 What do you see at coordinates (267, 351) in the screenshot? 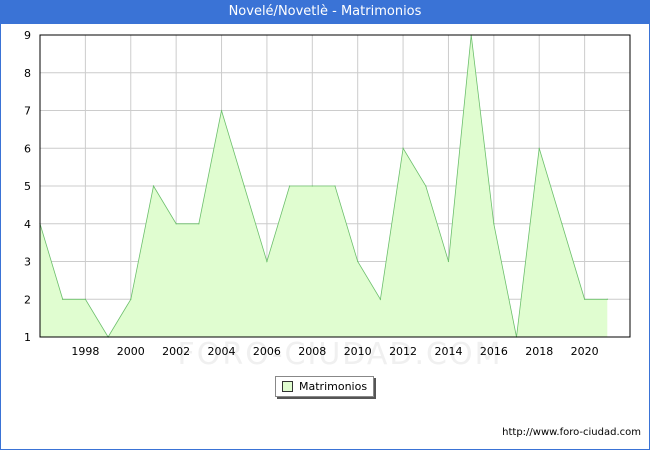
I see `x-tick-label: 2006` at bounding box center [267, 351].